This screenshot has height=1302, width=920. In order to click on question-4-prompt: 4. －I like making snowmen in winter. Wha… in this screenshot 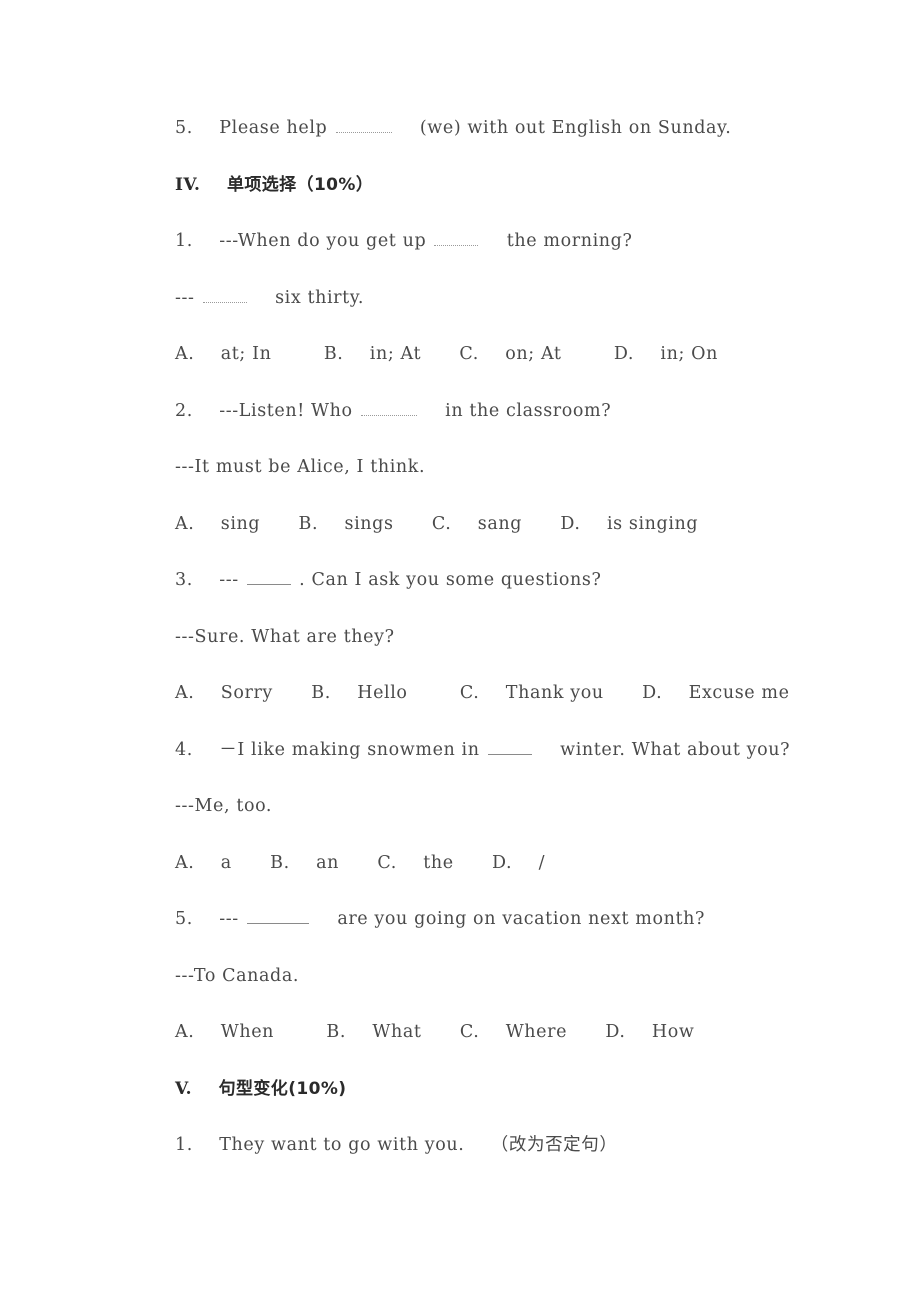, I will do `click(482, 750)`.